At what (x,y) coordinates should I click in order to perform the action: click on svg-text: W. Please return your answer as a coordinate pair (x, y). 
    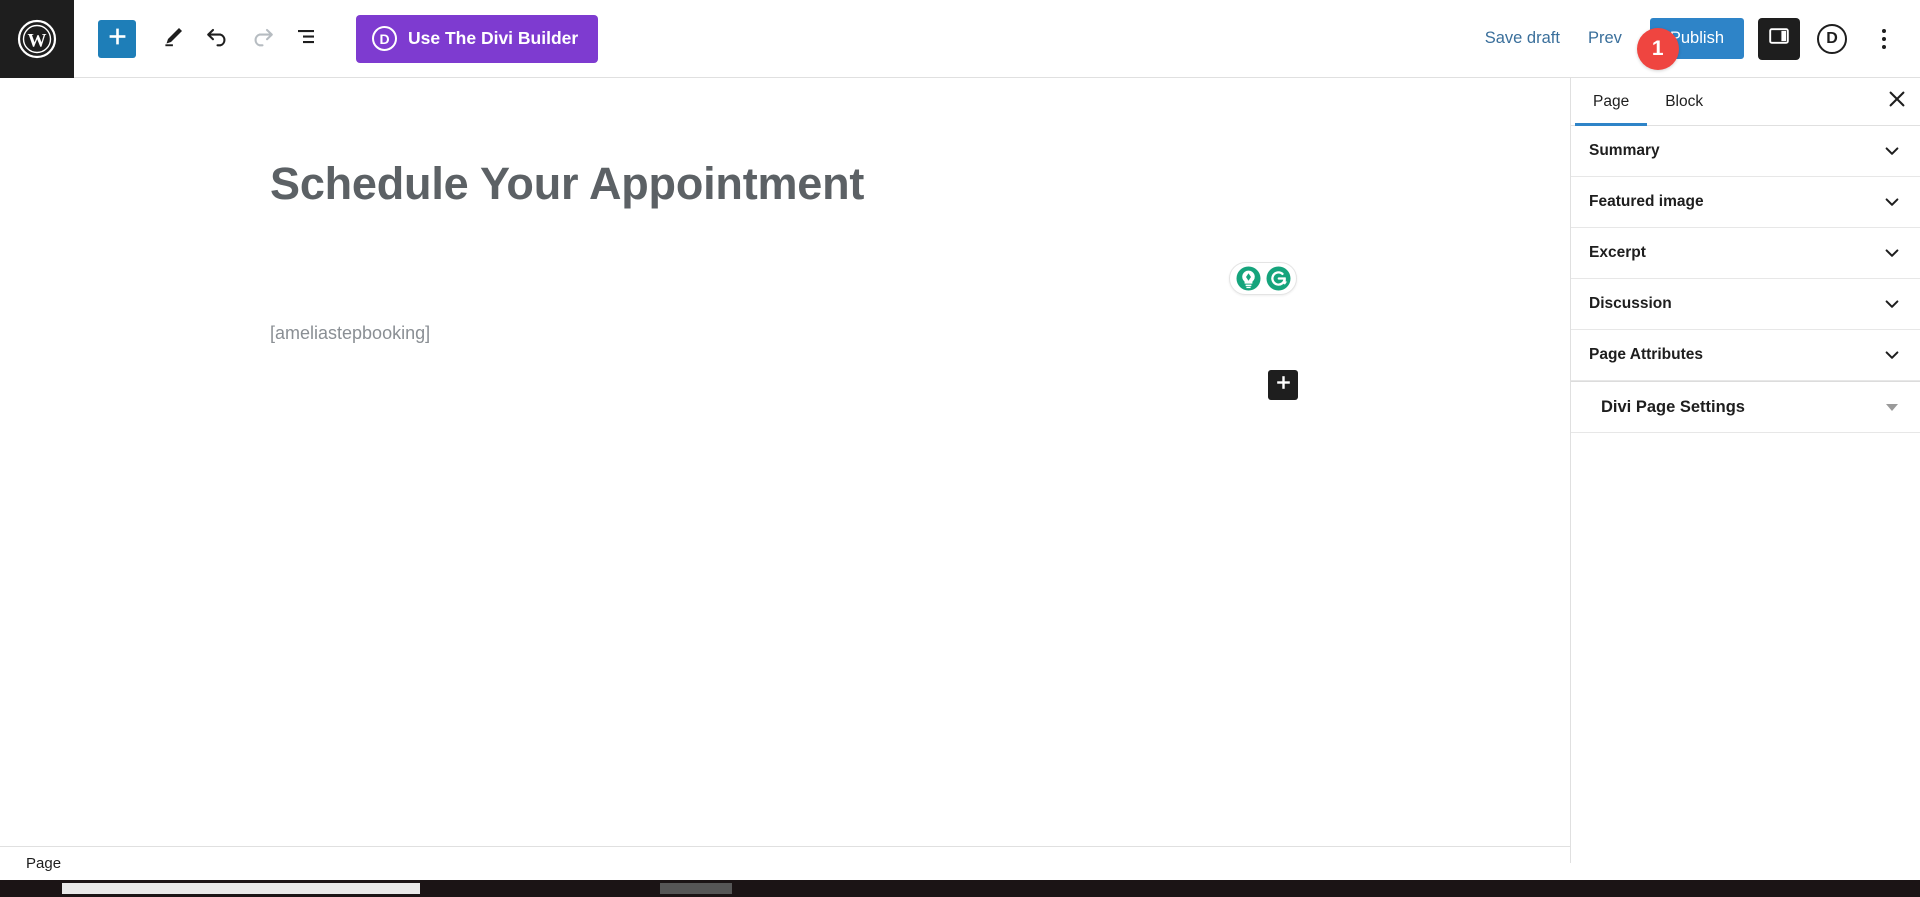
    Looking at the image, I should click on (37, 40).